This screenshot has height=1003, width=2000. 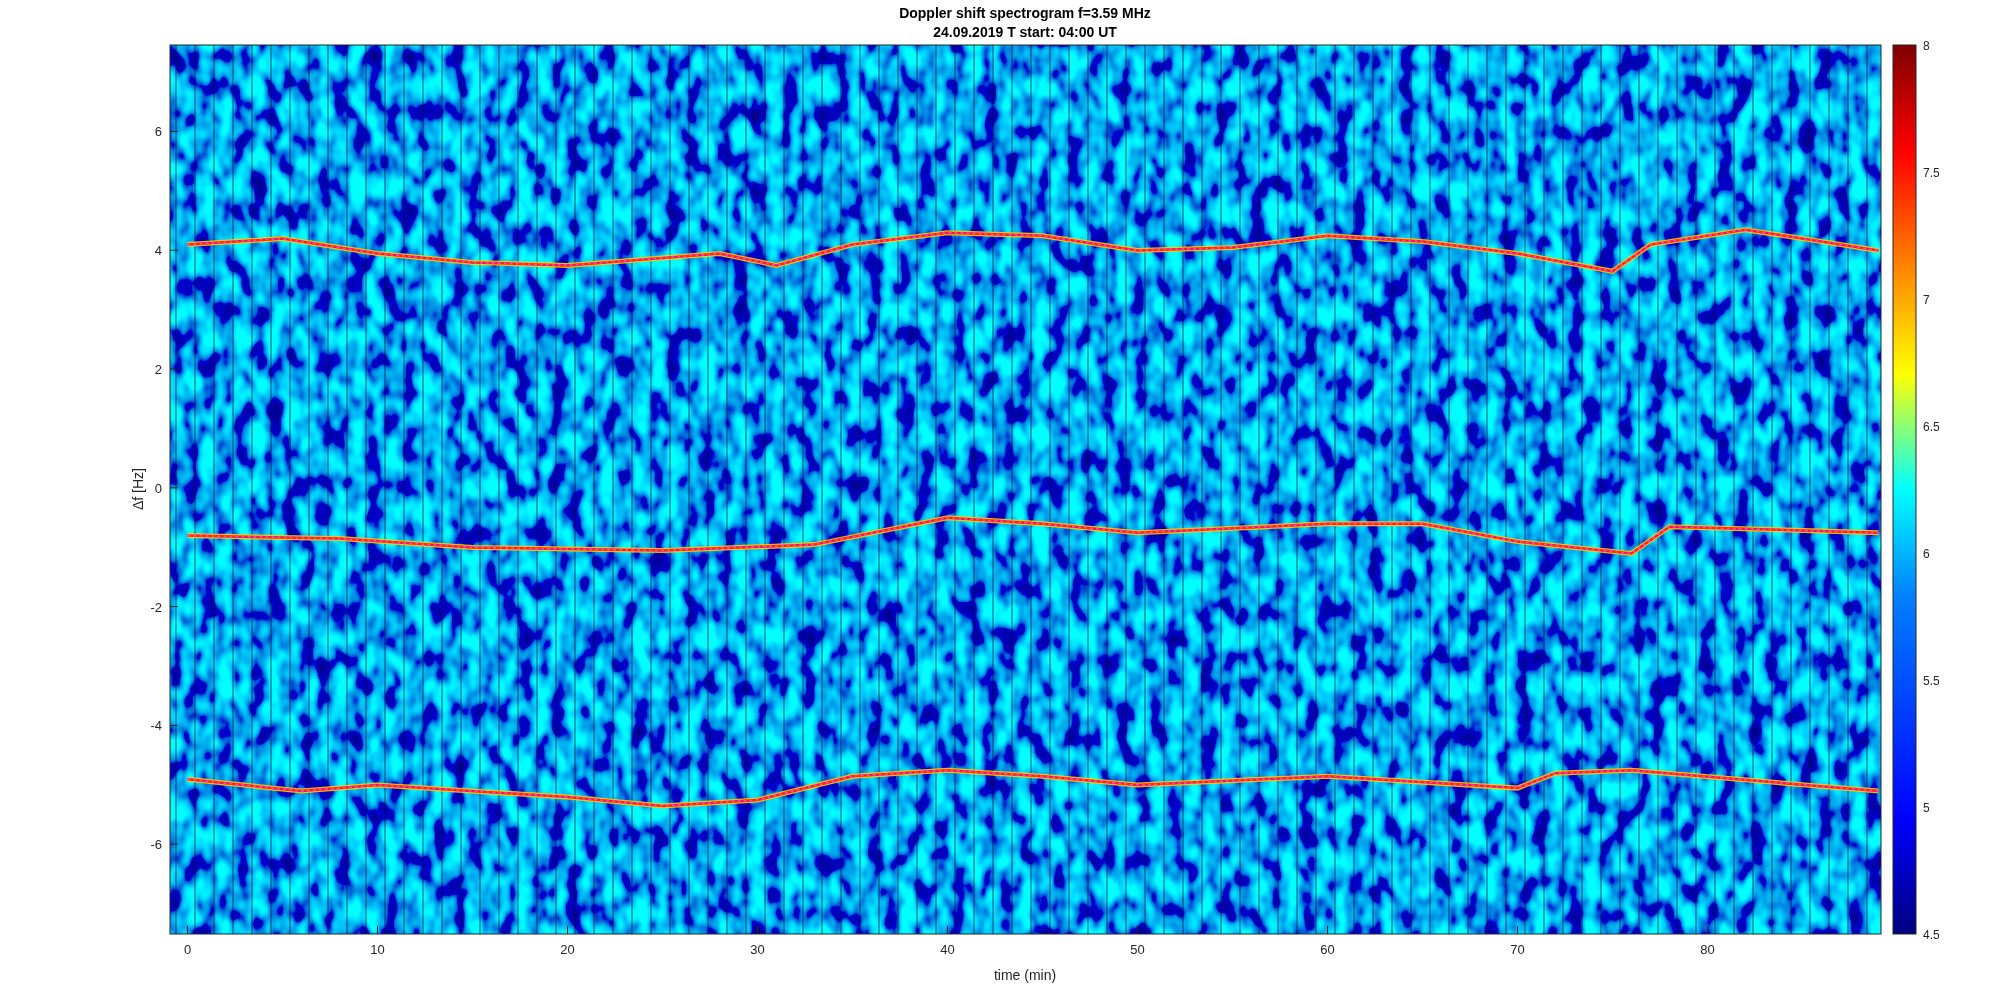 What do you see at coordinates (1931, 173) in the screenshot?
I see `colorbar-tick-label: 7.5` at bounding box center [1931, 173].